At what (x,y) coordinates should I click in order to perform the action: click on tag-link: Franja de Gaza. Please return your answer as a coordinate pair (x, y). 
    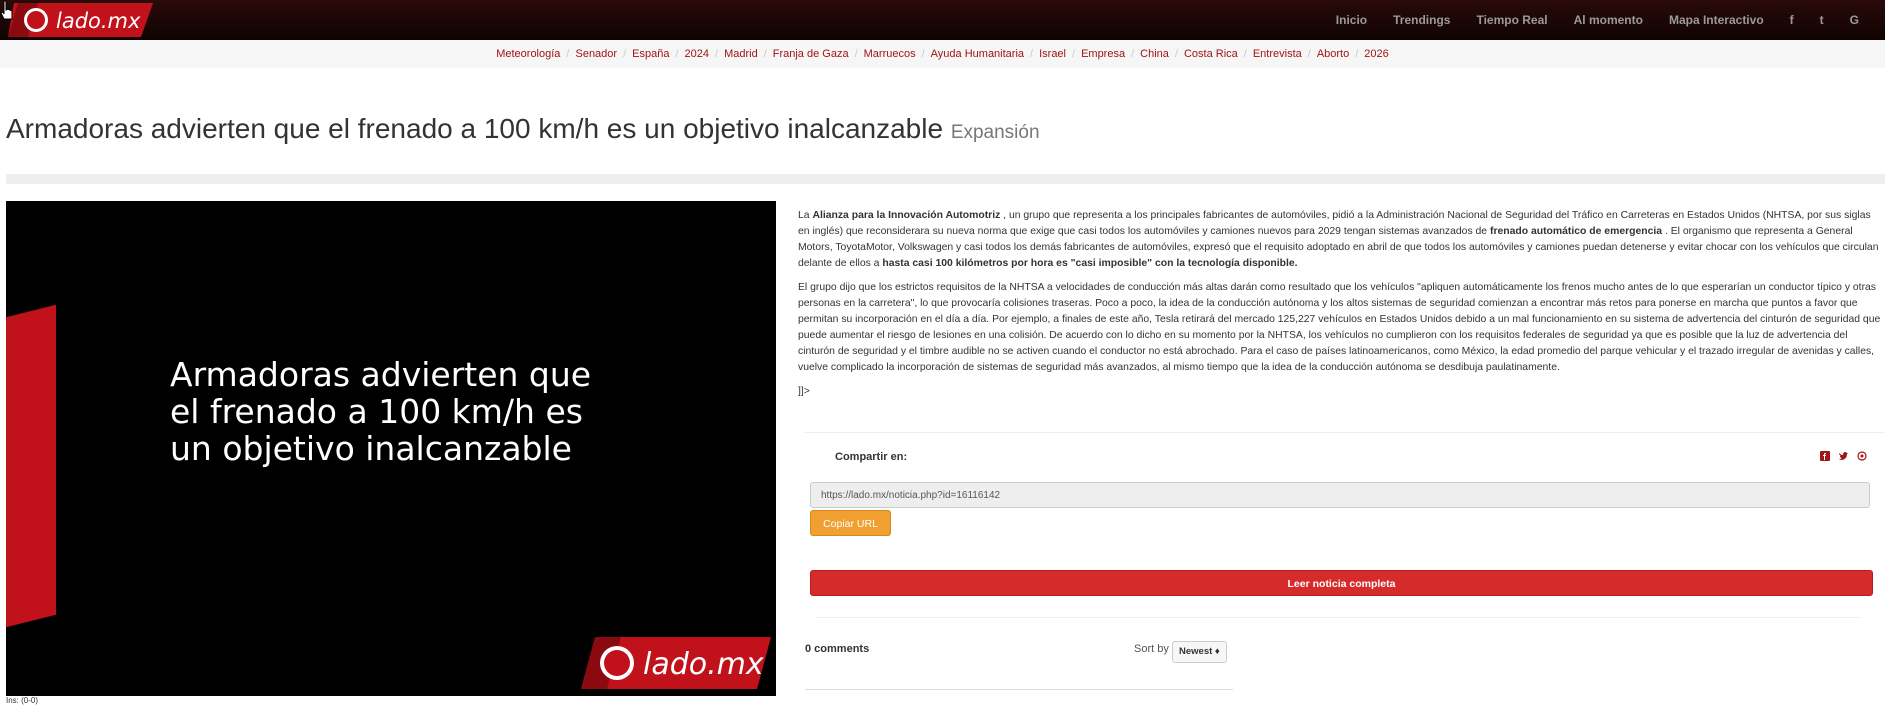
    Looking at the image, I should click on (811, 54).